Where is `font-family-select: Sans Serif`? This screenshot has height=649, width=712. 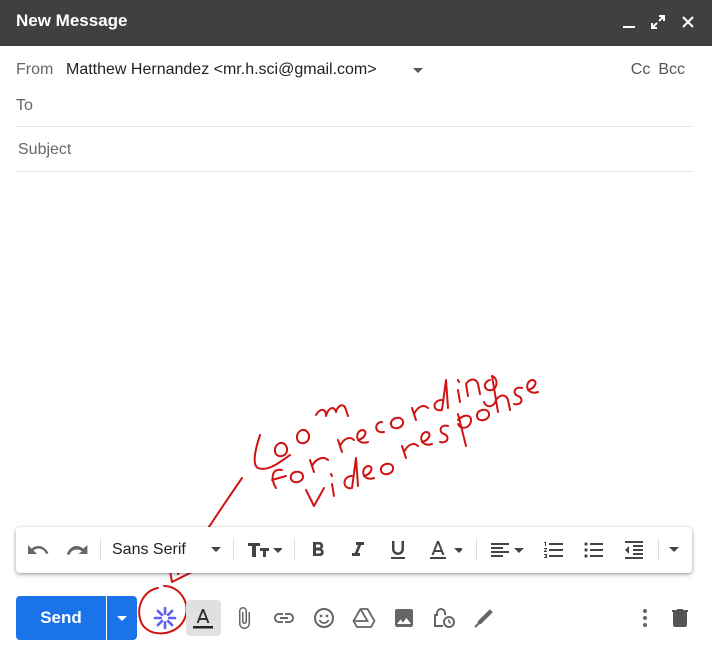
font-family-select: Sans Serif is located at coordinates (149, 550).